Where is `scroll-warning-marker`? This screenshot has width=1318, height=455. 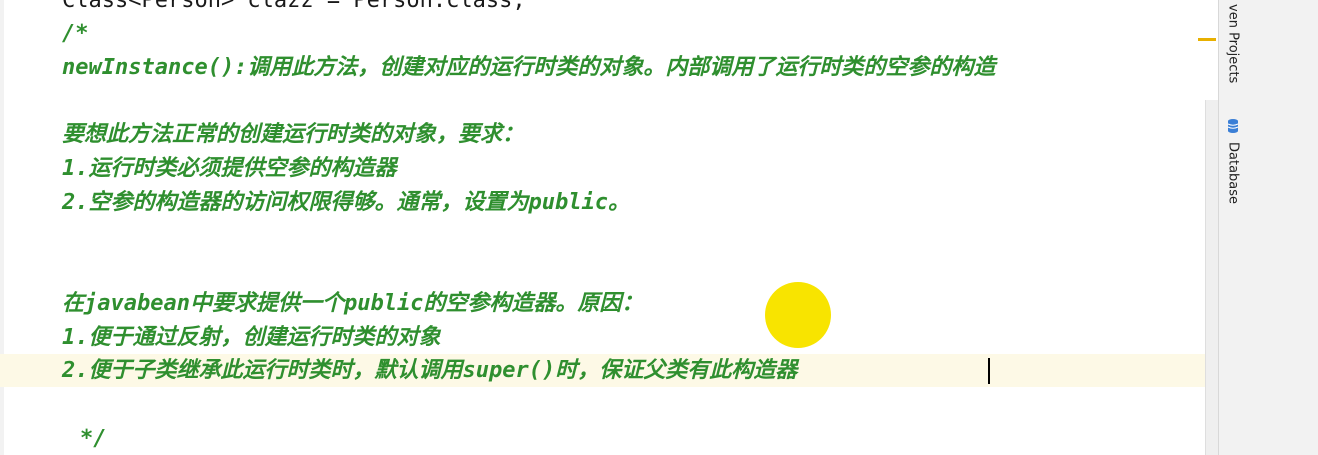 scroll-warning-marker is located at coordinates (1207, 39).